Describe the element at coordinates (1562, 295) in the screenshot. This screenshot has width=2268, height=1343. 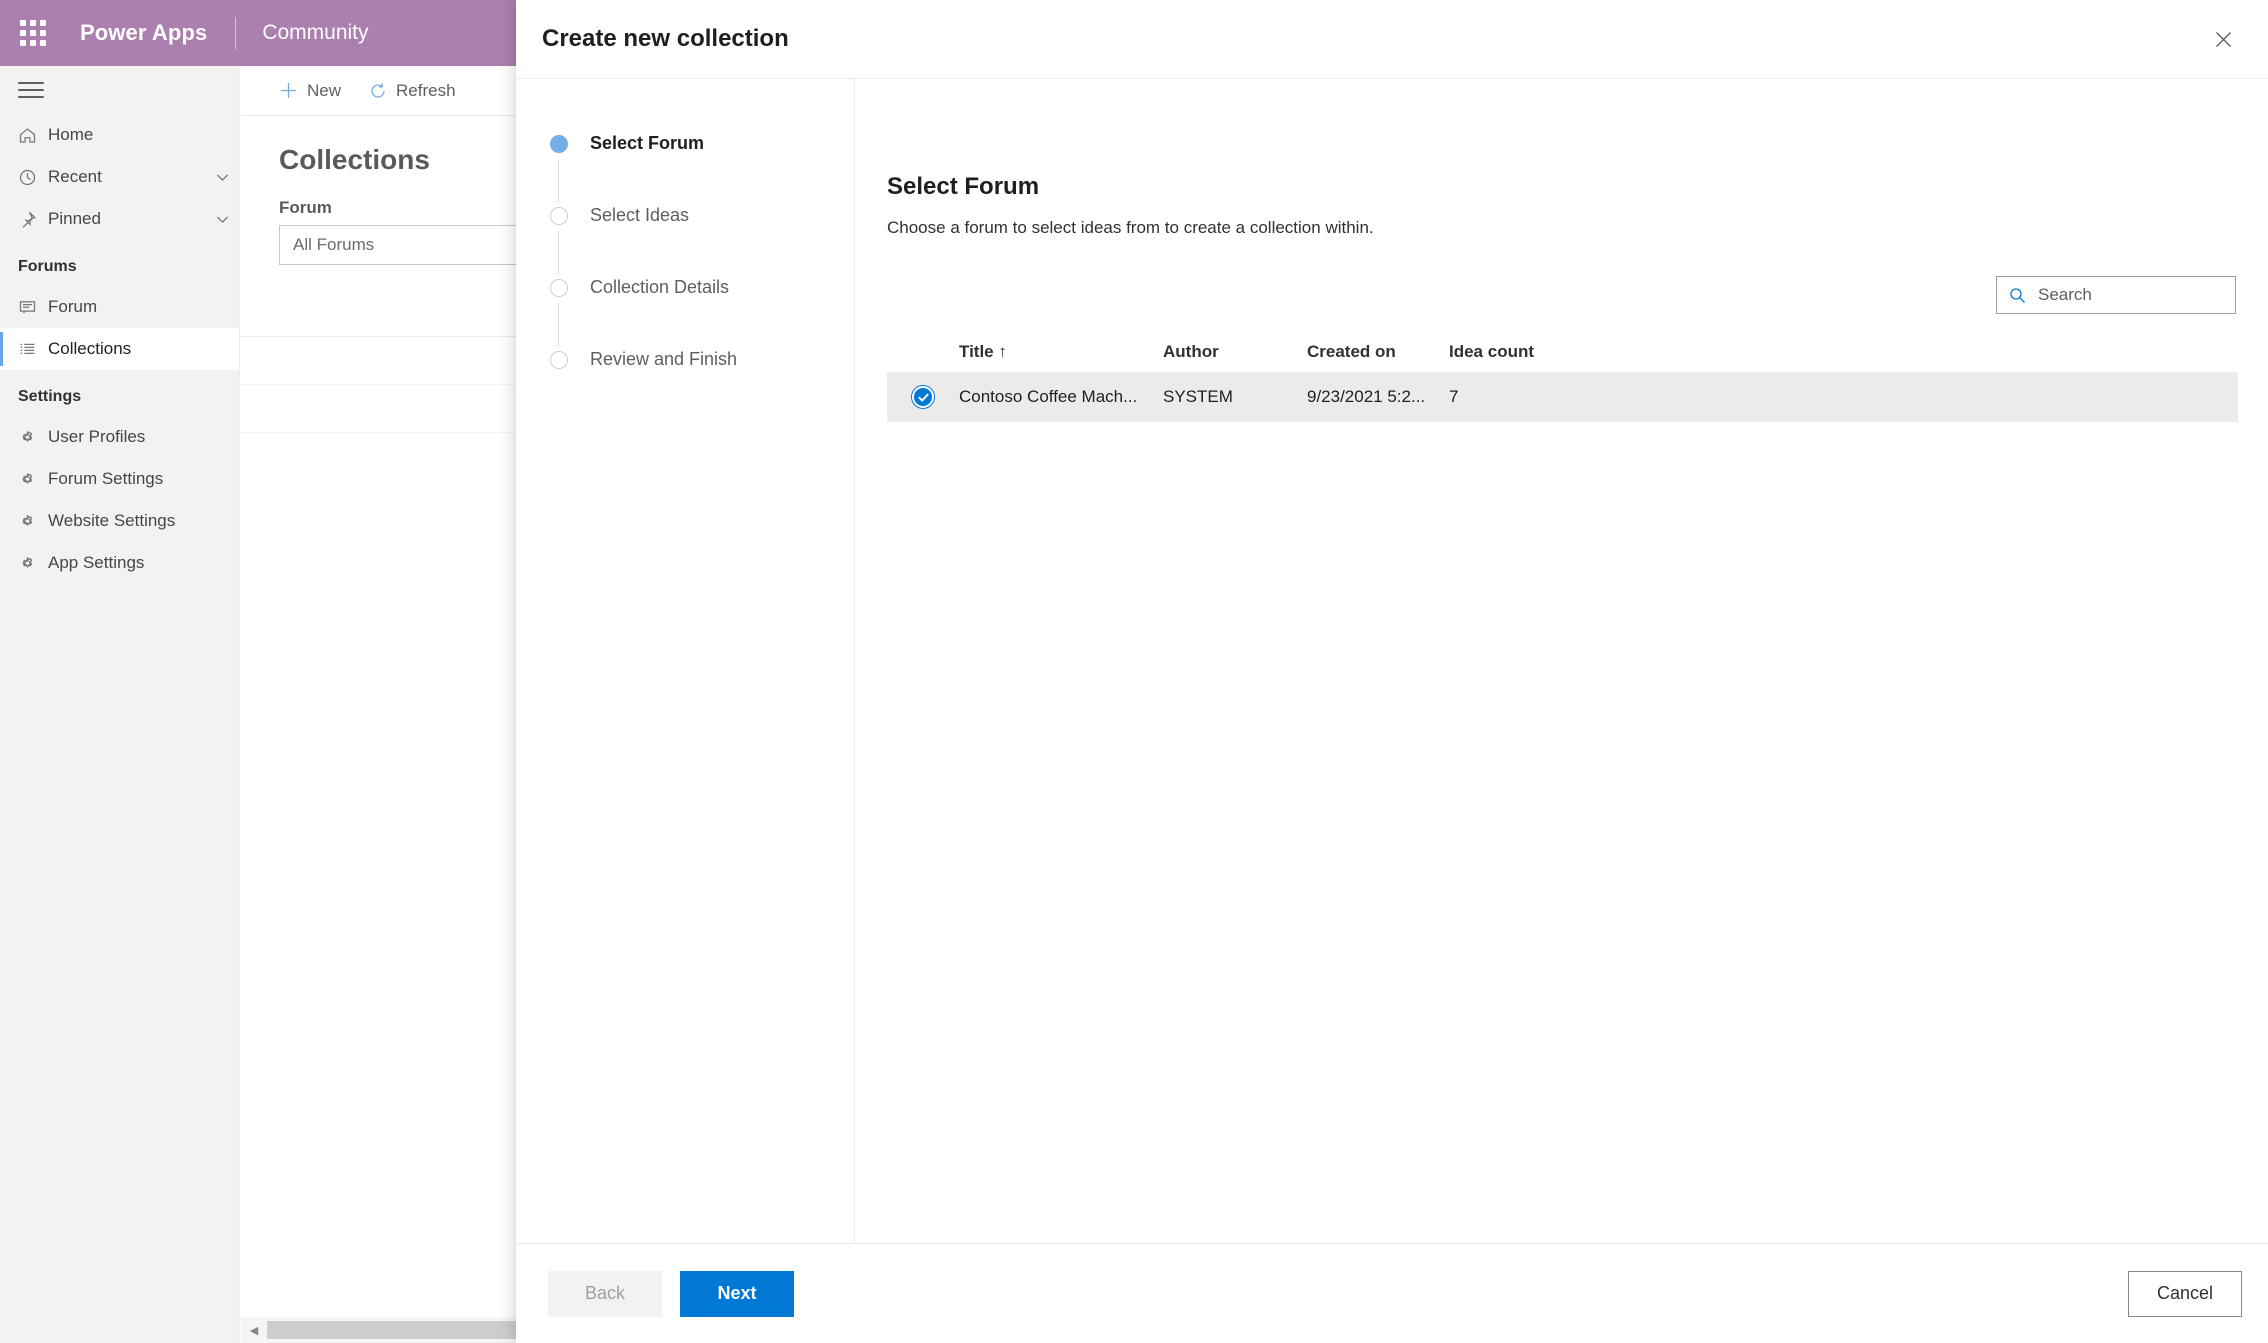
I see `search-row` at that location.